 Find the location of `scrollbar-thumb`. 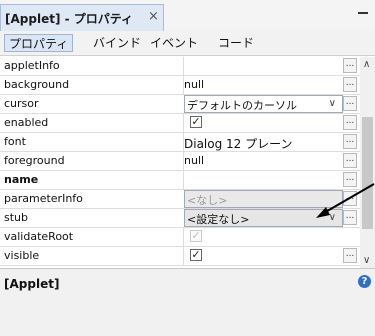

scrollbar-thumb is located at coordinates (367, 173).